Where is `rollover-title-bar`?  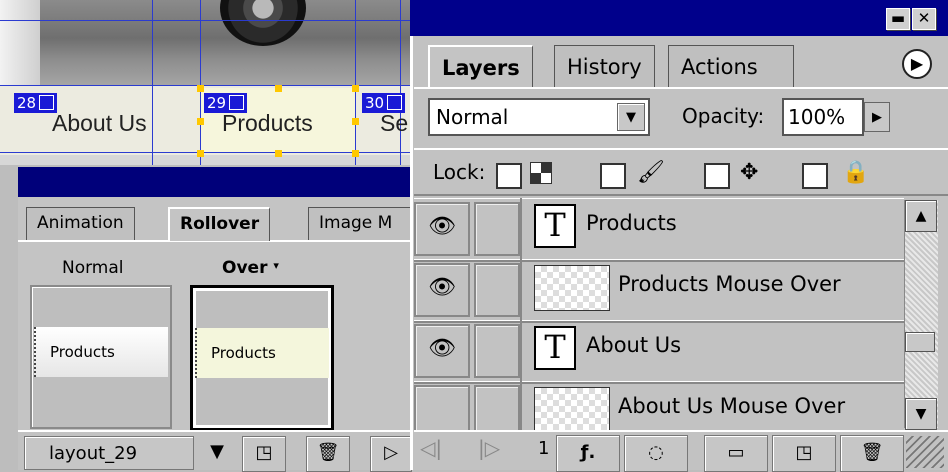 rollover-title-bar is located at coordinates (218, 182).